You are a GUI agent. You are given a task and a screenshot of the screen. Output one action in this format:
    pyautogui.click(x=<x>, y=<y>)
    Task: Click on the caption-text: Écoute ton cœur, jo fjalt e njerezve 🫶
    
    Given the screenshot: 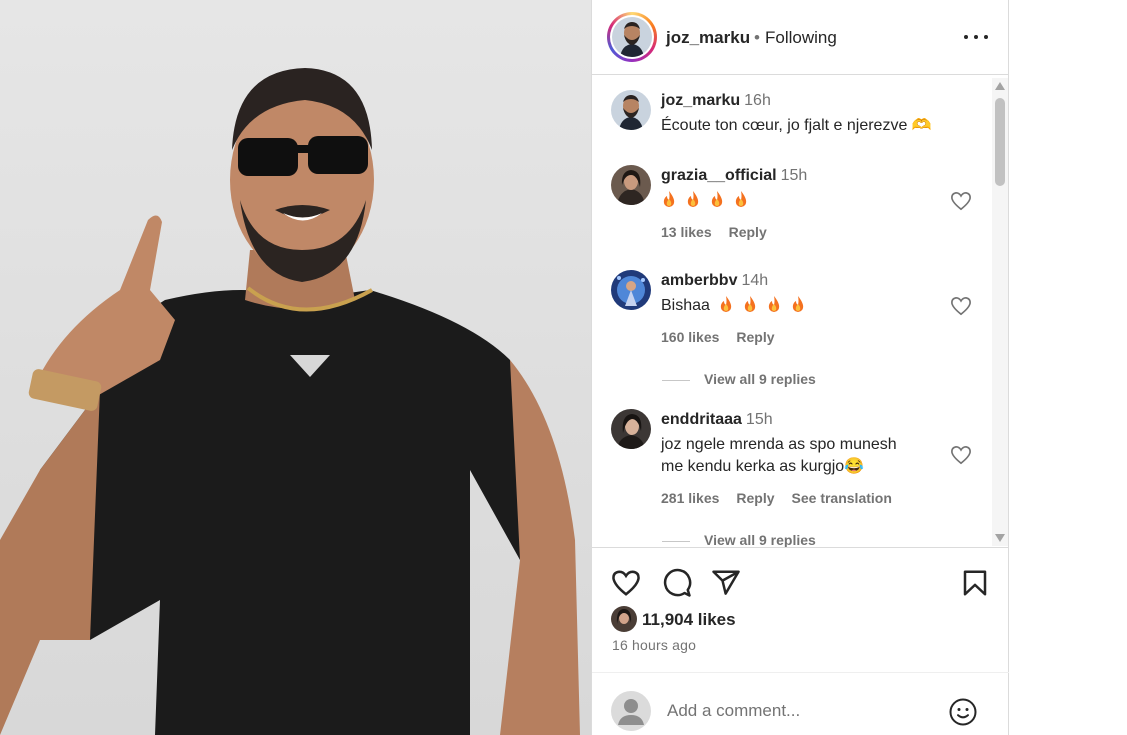 What is the action you would take?
    pyautogui.click(x=796, y=125)
    